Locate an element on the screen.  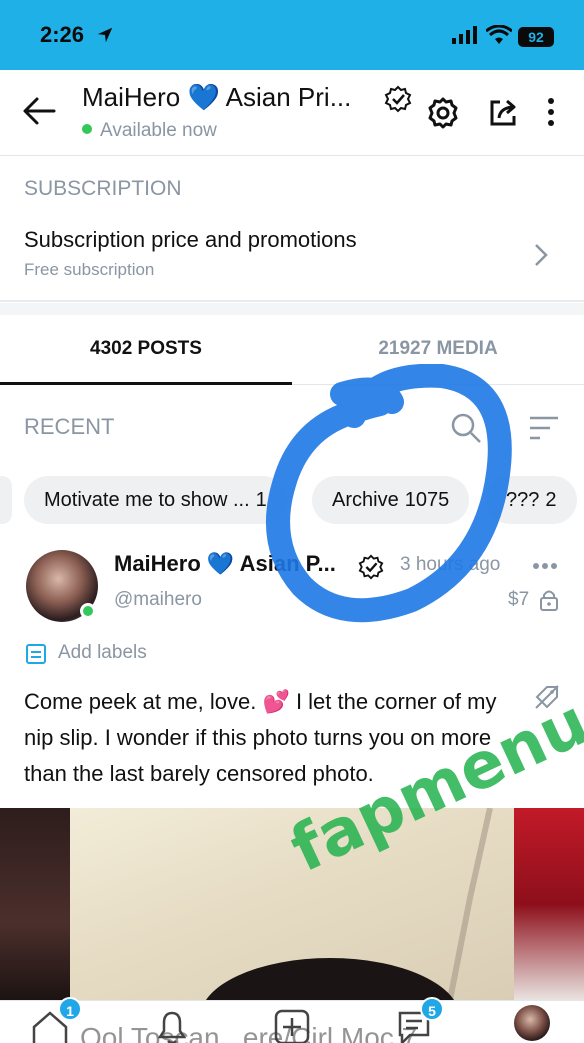
subscription-heading: SUBSCRIPTION is located at coordinates (103, 188).